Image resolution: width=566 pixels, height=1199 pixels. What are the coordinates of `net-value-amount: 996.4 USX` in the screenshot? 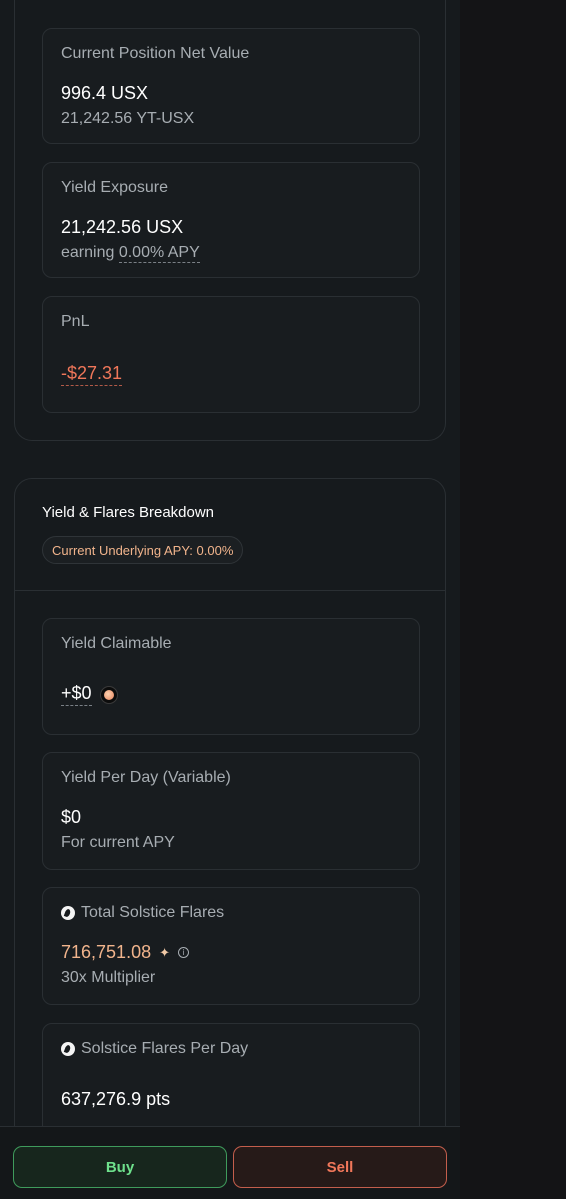 It's located at (105, 93).